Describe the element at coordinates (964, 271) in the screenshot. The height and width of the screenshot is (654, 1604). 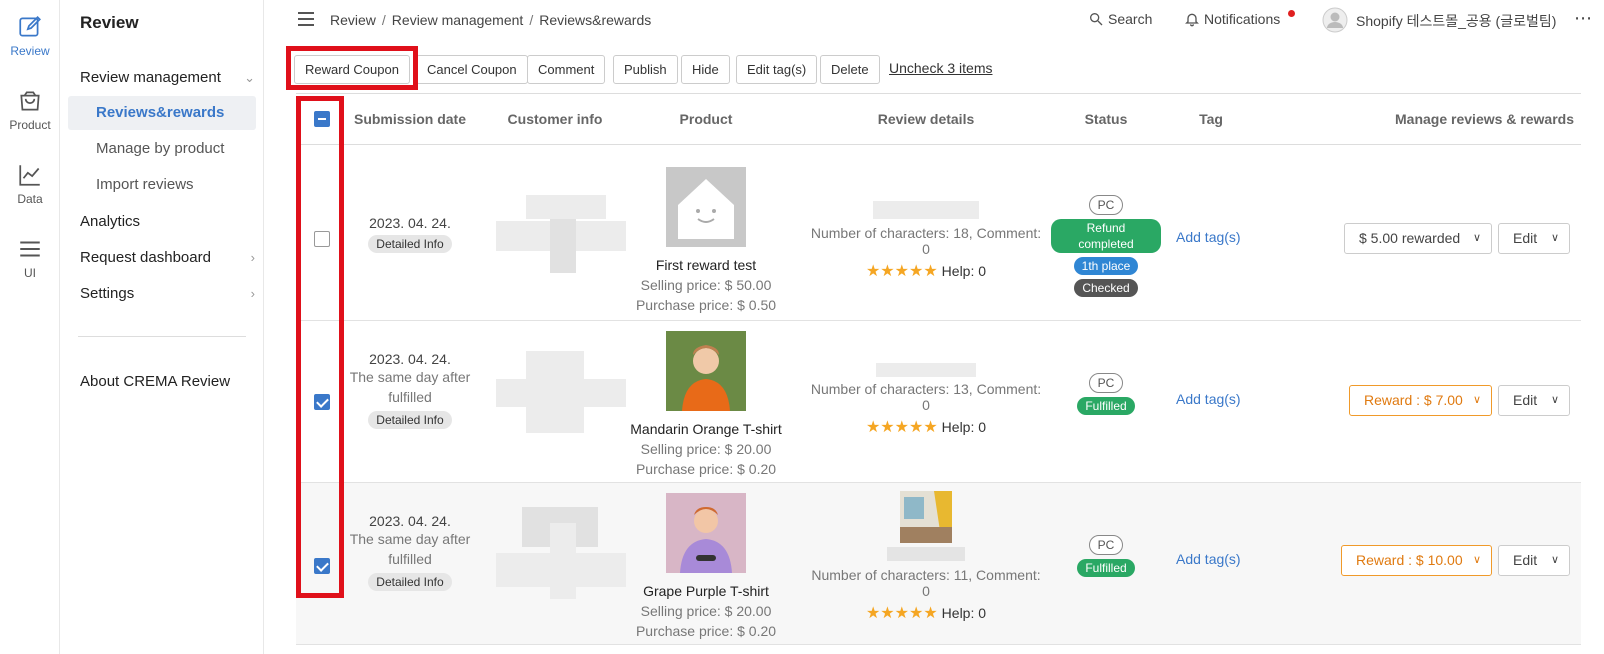
I see `help-count: Help: 0` at that location.